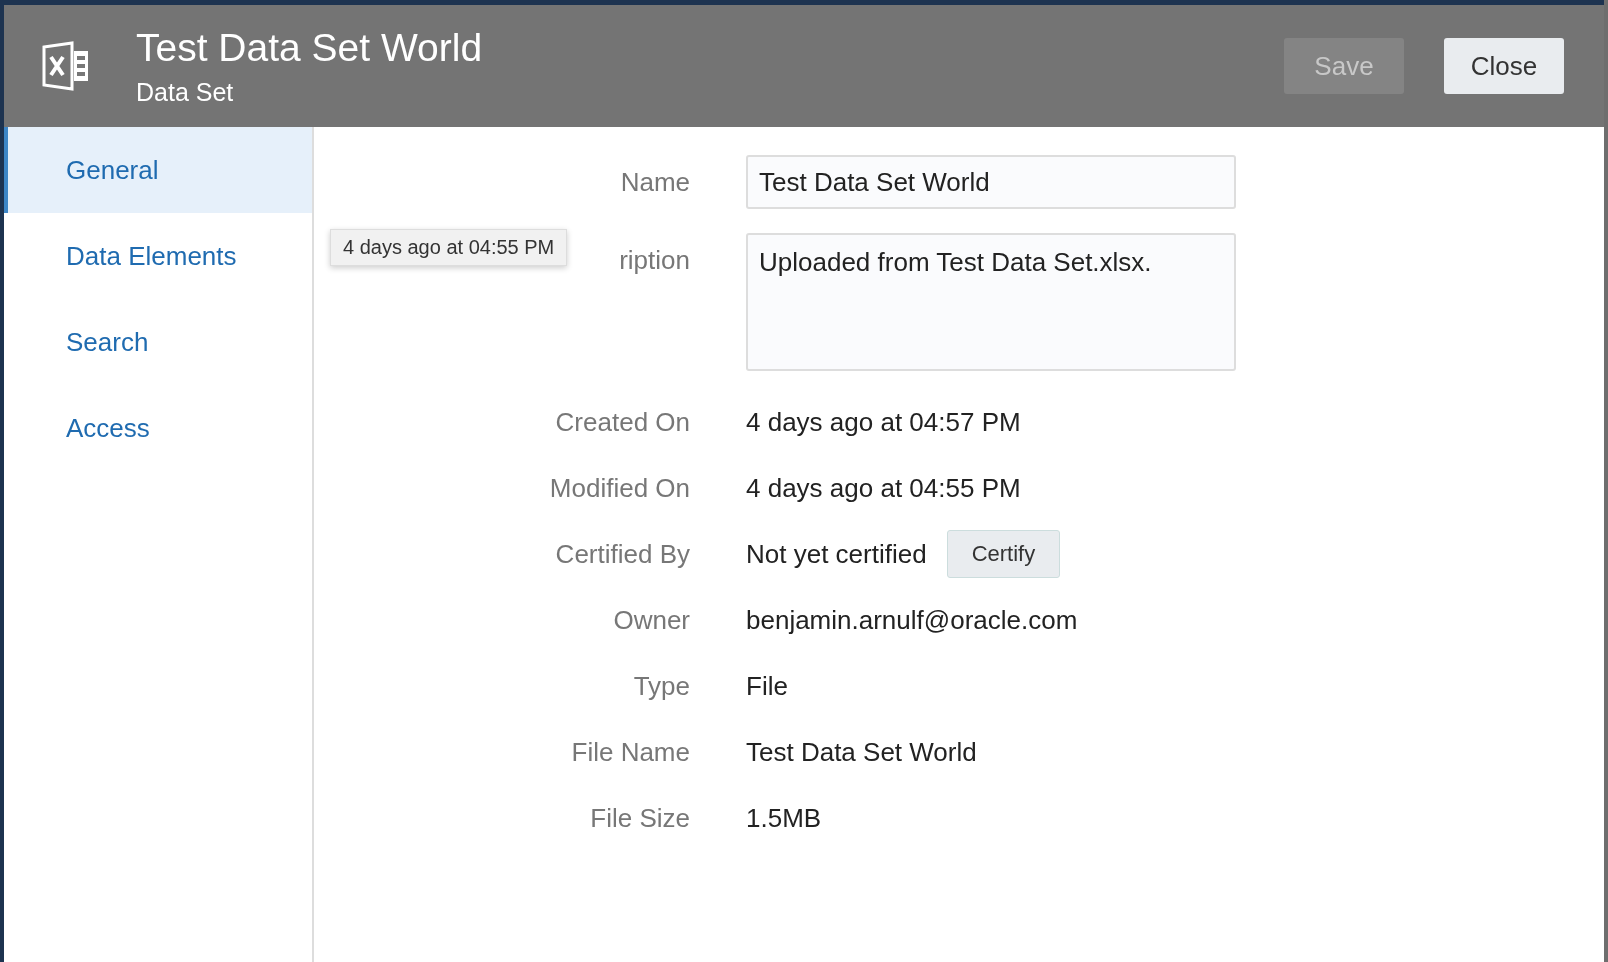 This screenshot has width=1608, height=962. What do you see at coordinates (991, 182) in the screenshot?
I see `name-field: Test Data Set World` at bounding box center [991, 182].